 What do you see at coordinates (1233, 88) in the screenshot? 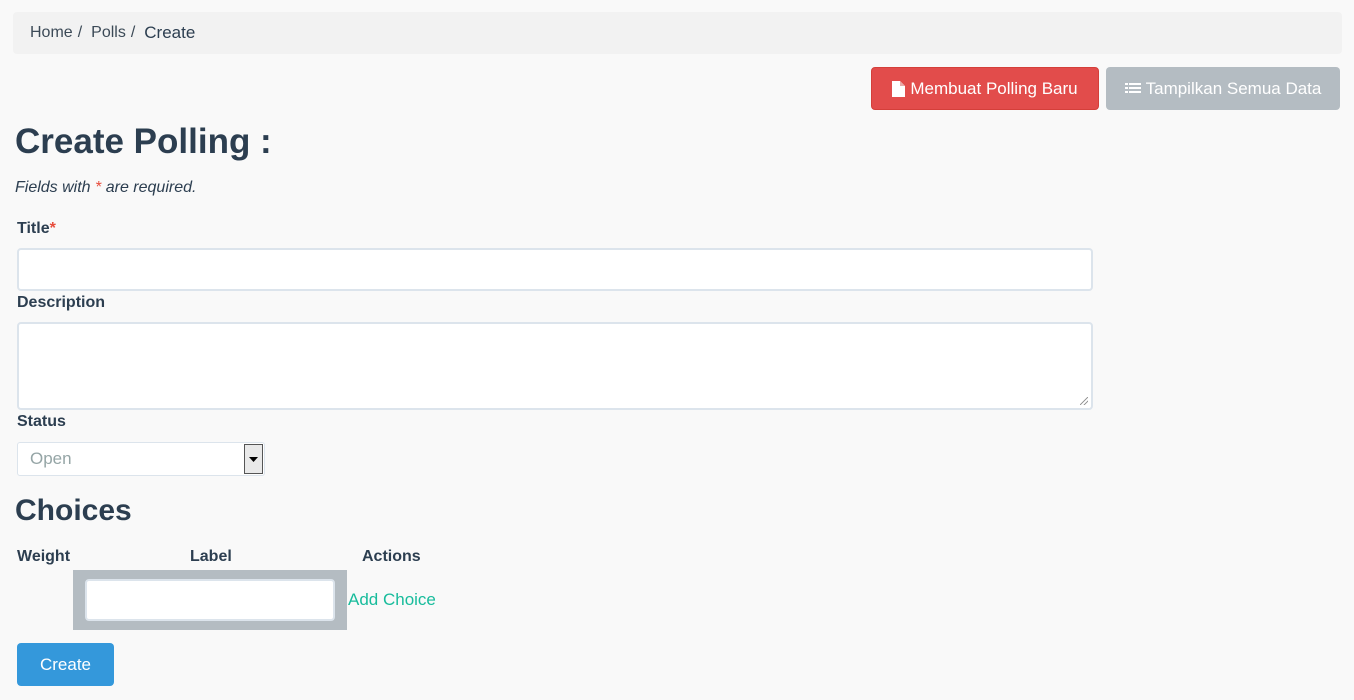
I see `show-all-data-button-label: Tampilkan Semua Data` at bounding box center [1233, 88].